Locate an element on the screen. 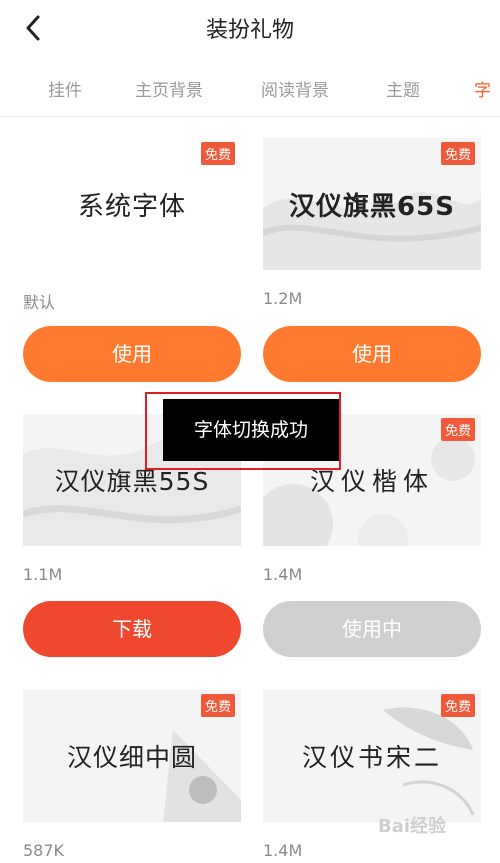 This screenshot has height=863, width=500. page-title: 装扮礼物 is located at coordinates (249, 30).